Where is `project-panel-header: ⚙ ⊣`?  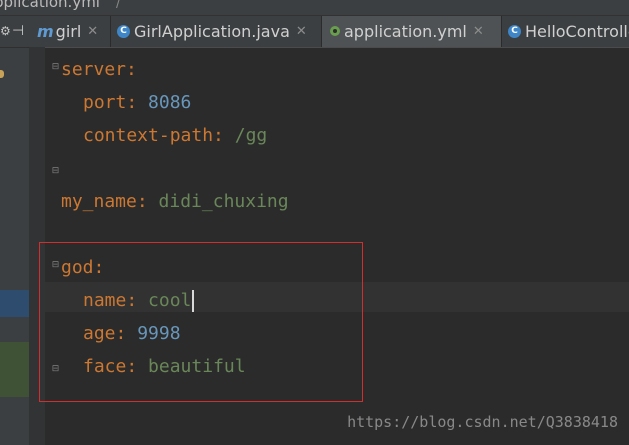
project-panel-header: ⚙ ⊣ is located at coordinates (15, 32).